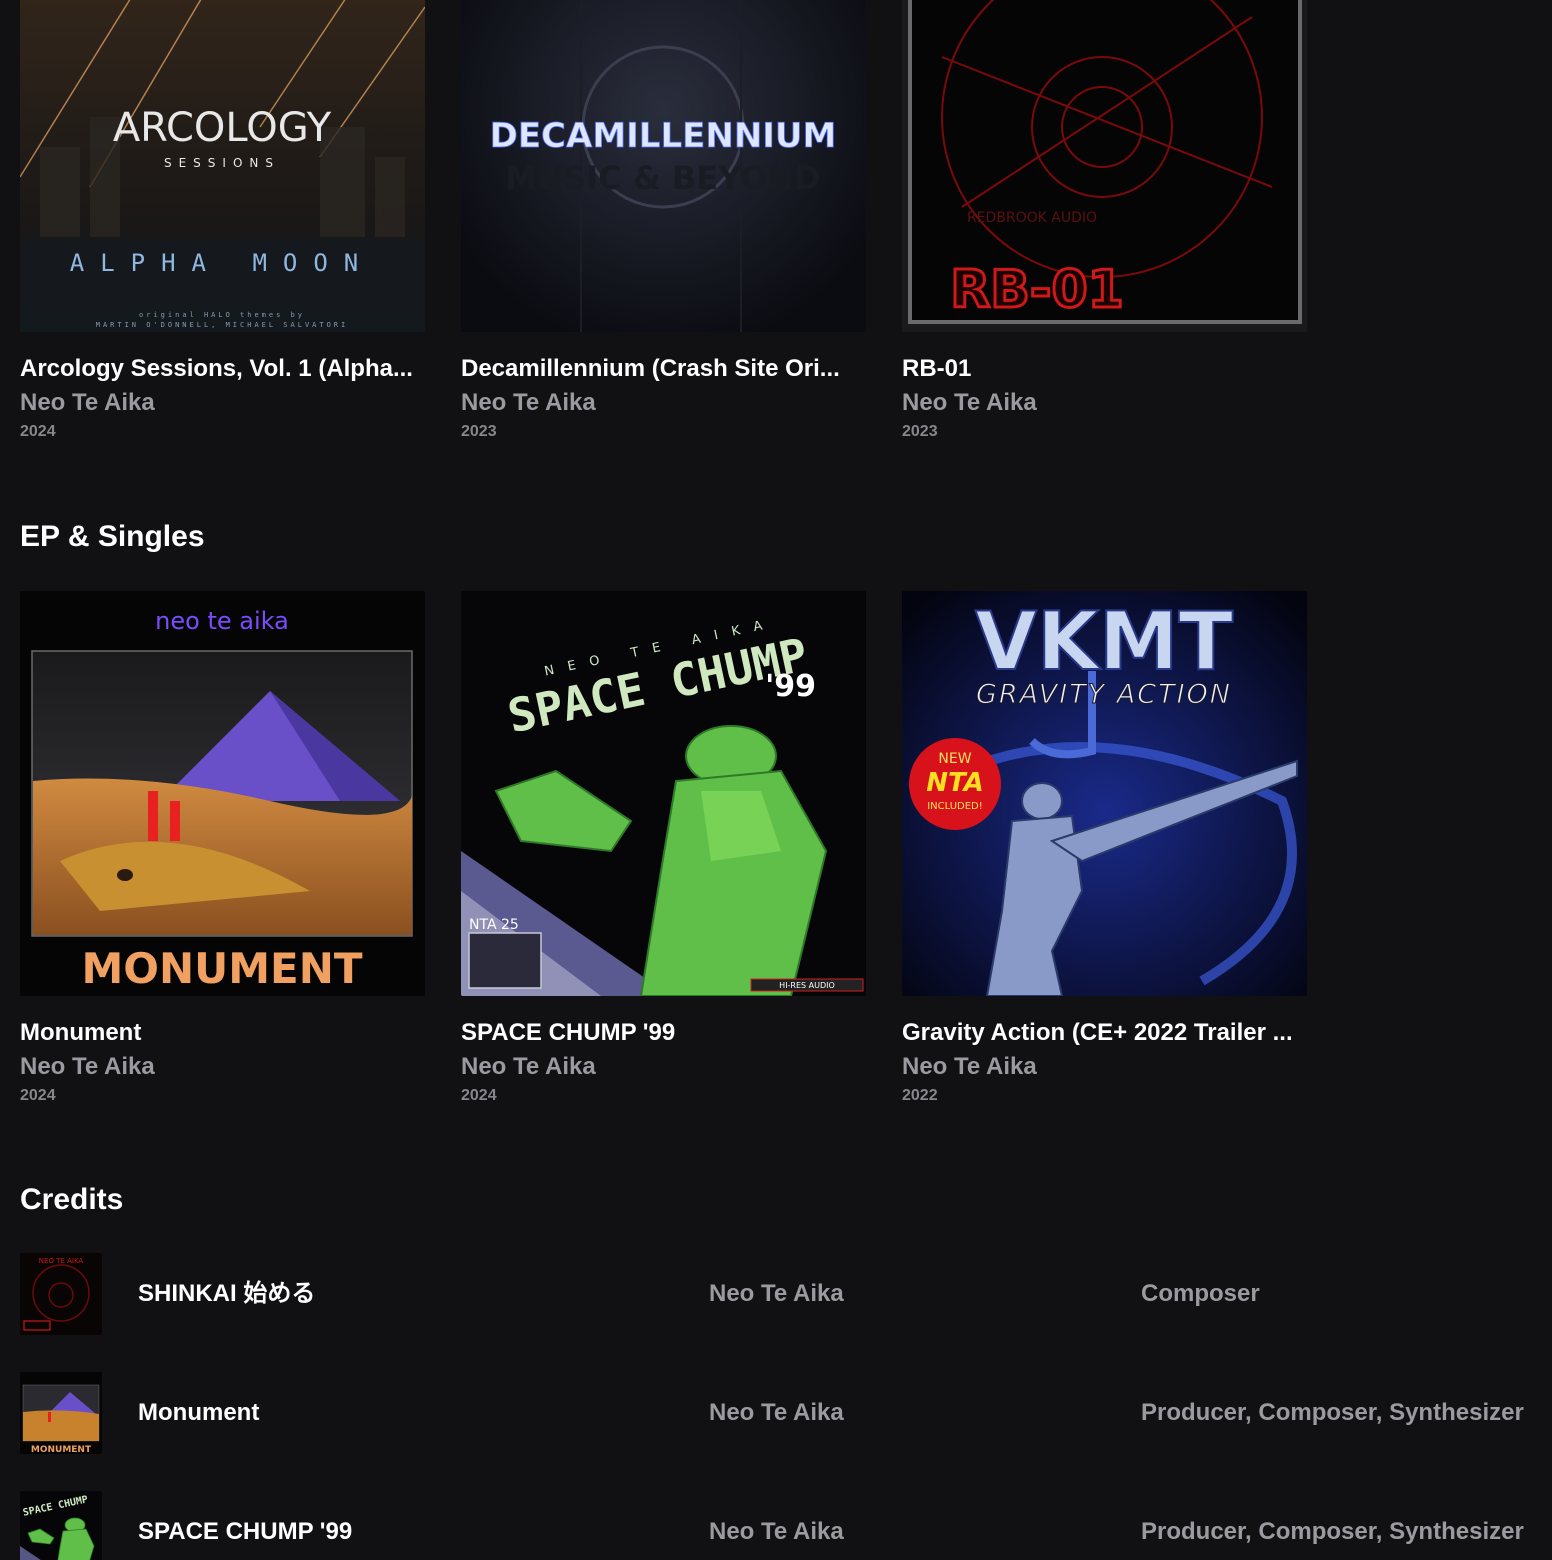 This screenshot has width=1552, height=1560. I want to click on cover-main-text: ARCOLOGY, so click(222, 128).